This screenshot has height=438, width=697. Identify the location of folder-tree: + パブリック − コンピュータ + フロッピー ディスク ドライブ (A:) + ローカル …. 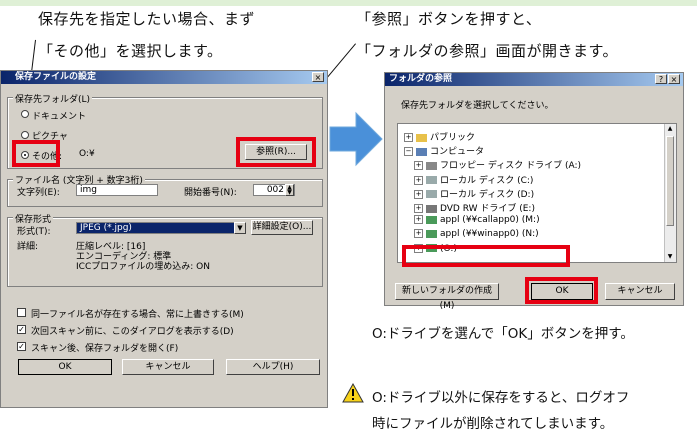
(537, 193).